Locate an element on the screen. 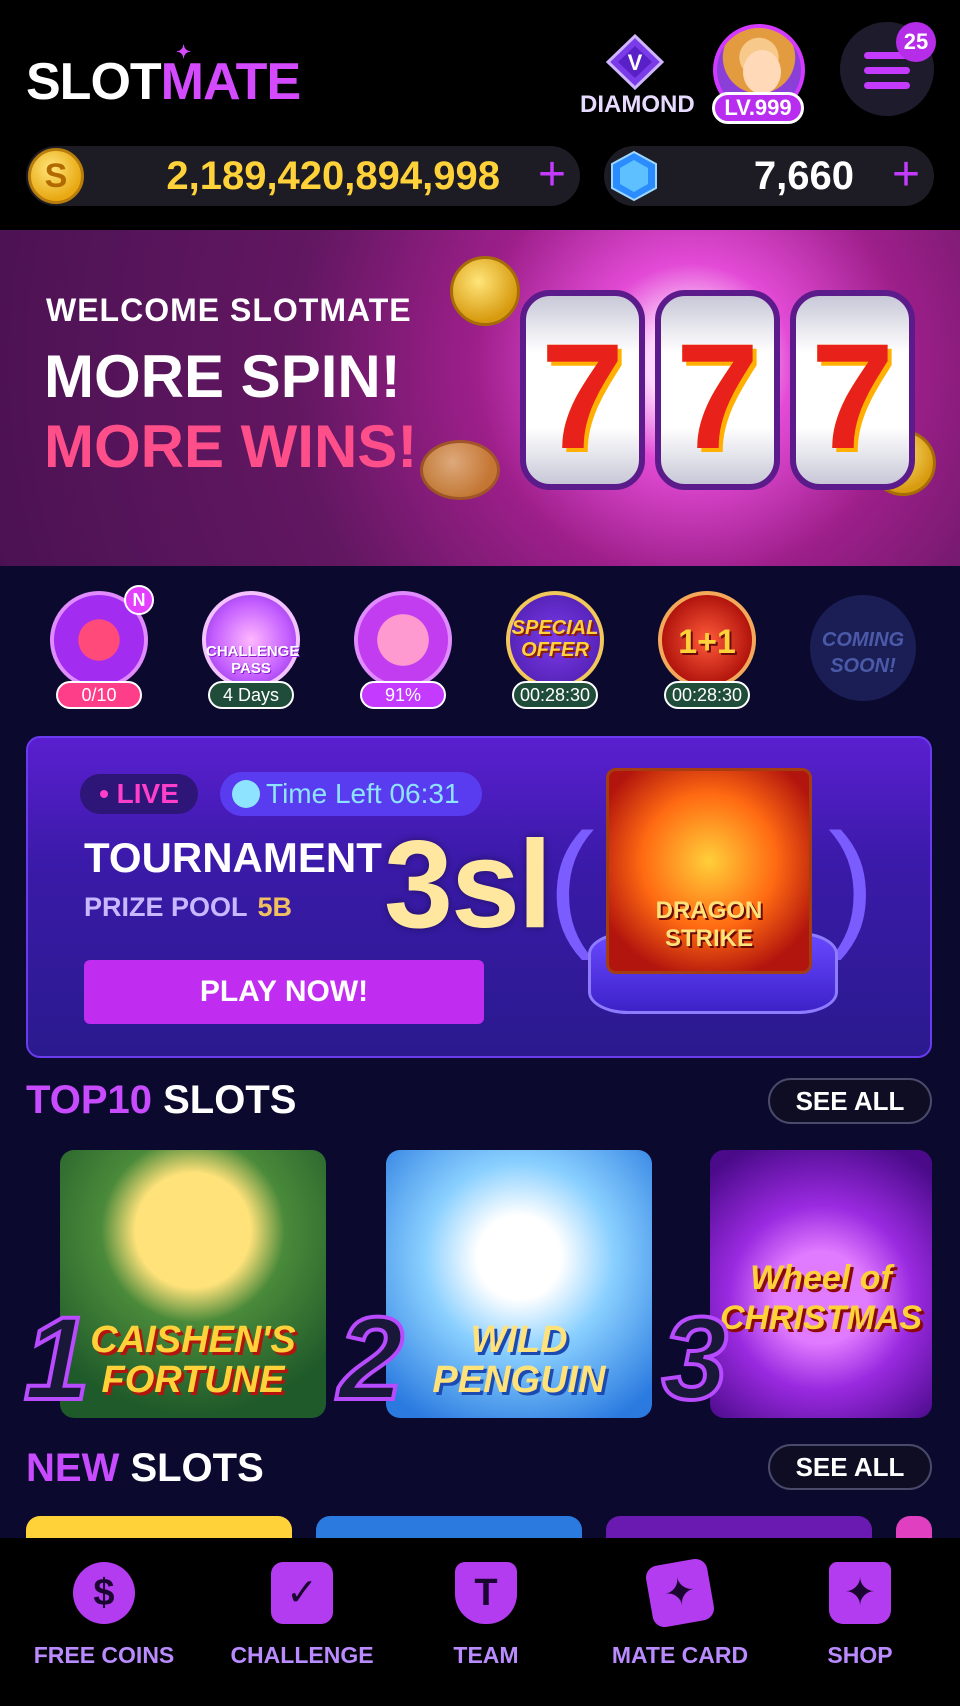  prize-pool-value: 5B is located at coordinates (275, 907).